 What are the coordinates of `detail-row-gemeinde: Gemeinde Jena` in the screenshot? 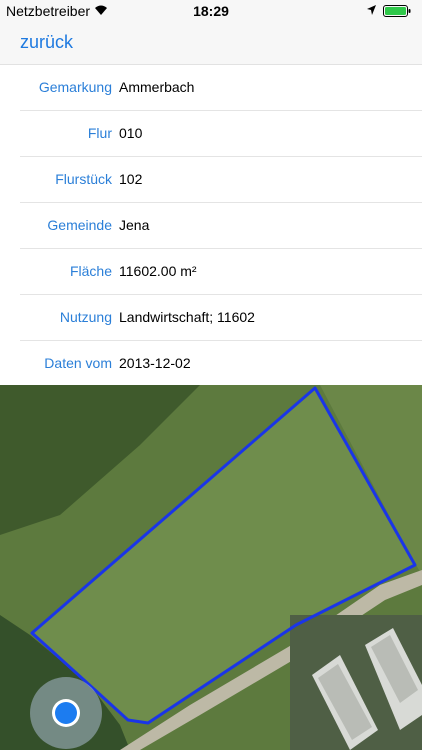 It's located at (211, 226).